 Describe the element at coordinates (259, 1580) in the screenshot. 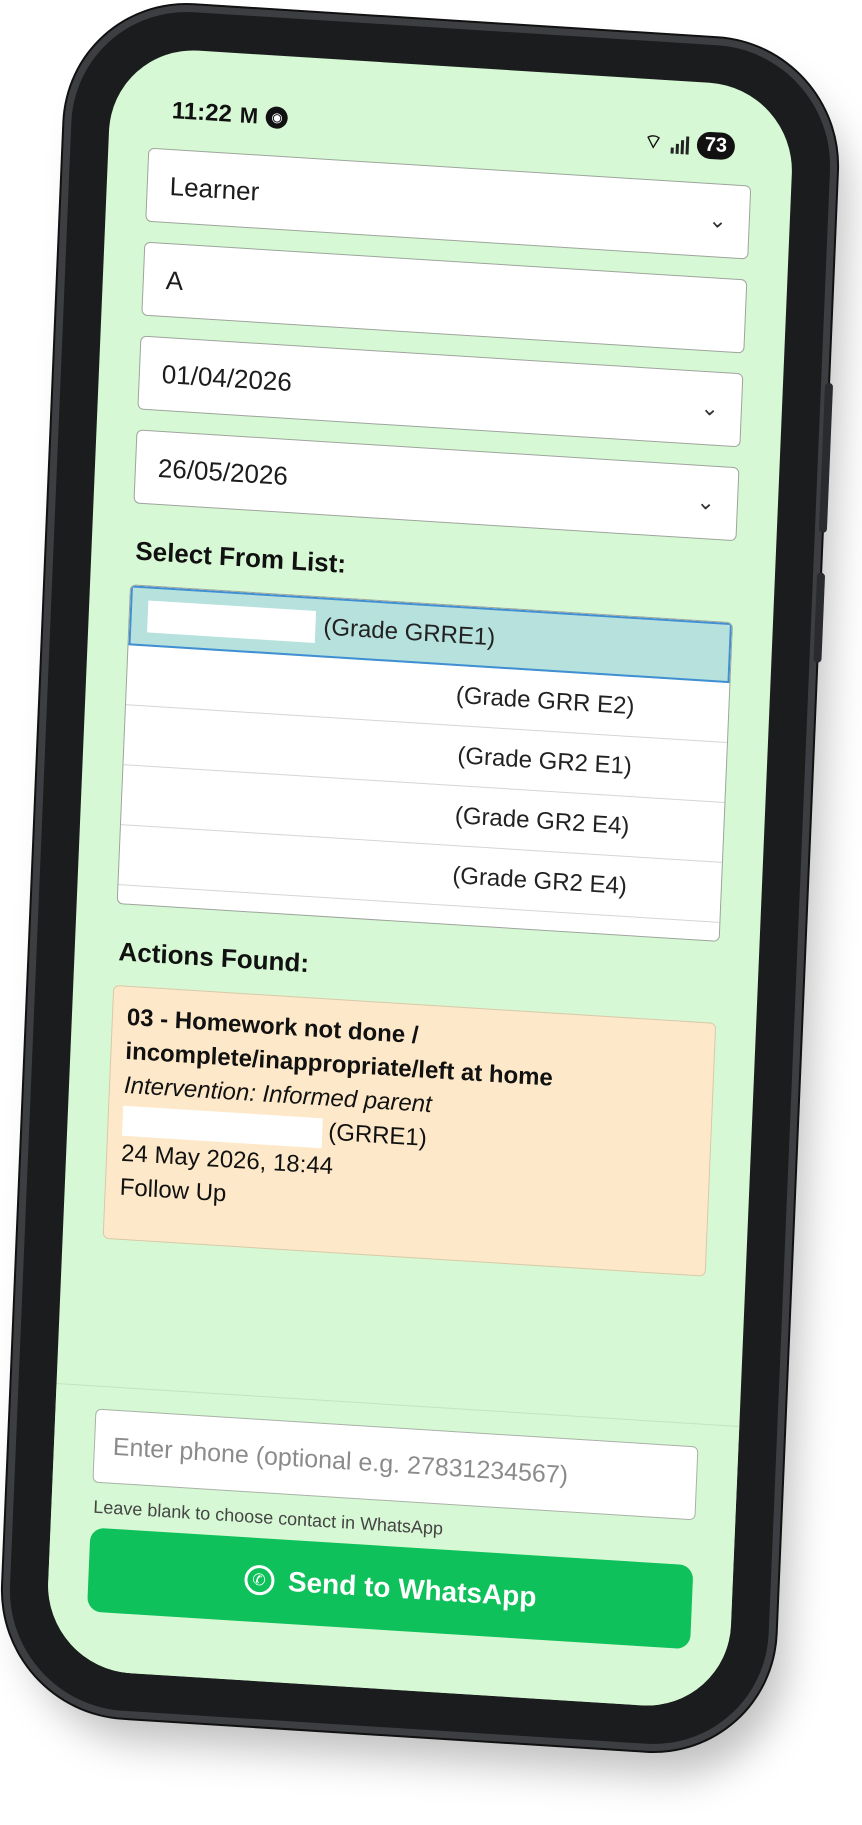

I see `whatsapp-icon: ✆` at that location.